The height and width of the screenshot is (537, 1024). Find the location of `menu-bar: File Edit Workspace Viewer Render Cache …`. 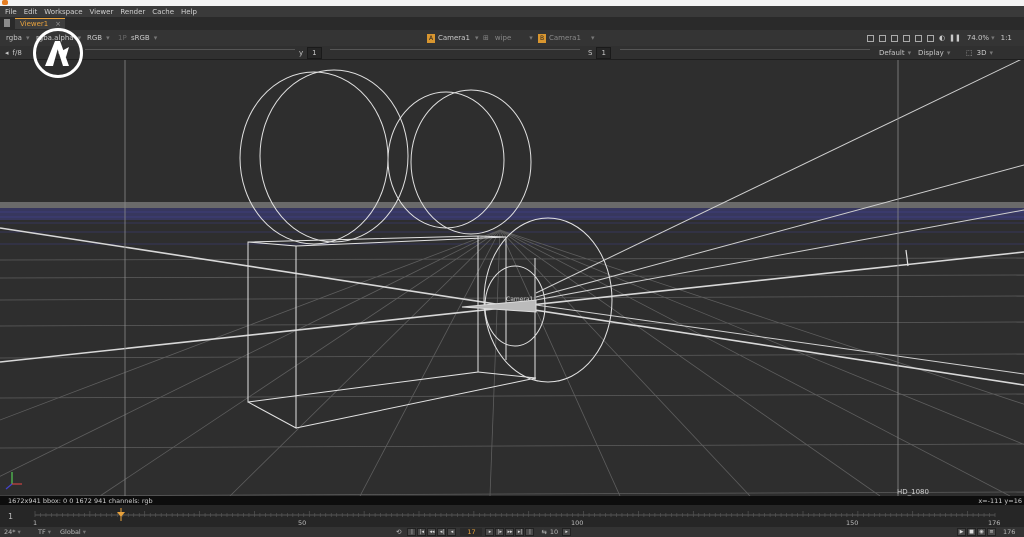

menu-bar: File Edit Workspace Viewer Render Cache … is located at coordinates (512, 11).